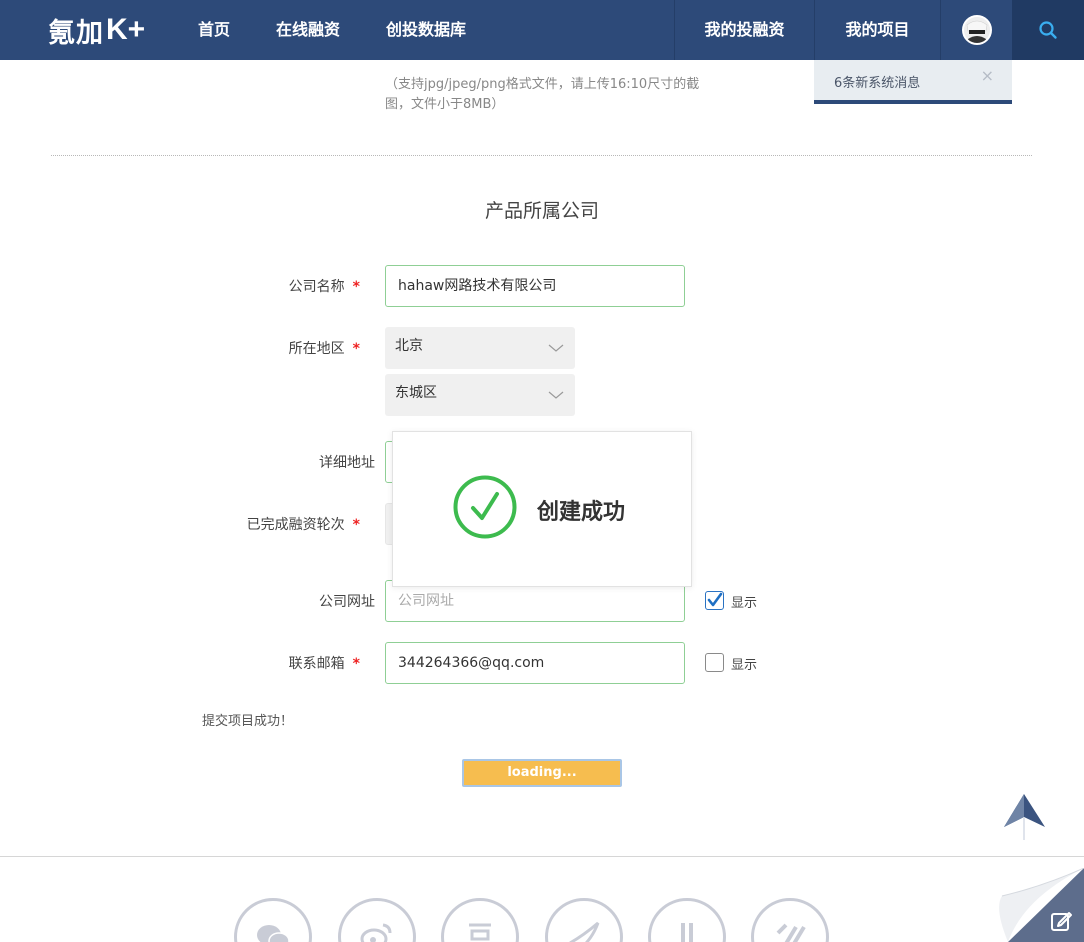 This screenshot has width=1084, height=942. Describe the element at coordinates (324, 287) in the screenshot. I see `company-name-label: 公司名称 *` at that location.